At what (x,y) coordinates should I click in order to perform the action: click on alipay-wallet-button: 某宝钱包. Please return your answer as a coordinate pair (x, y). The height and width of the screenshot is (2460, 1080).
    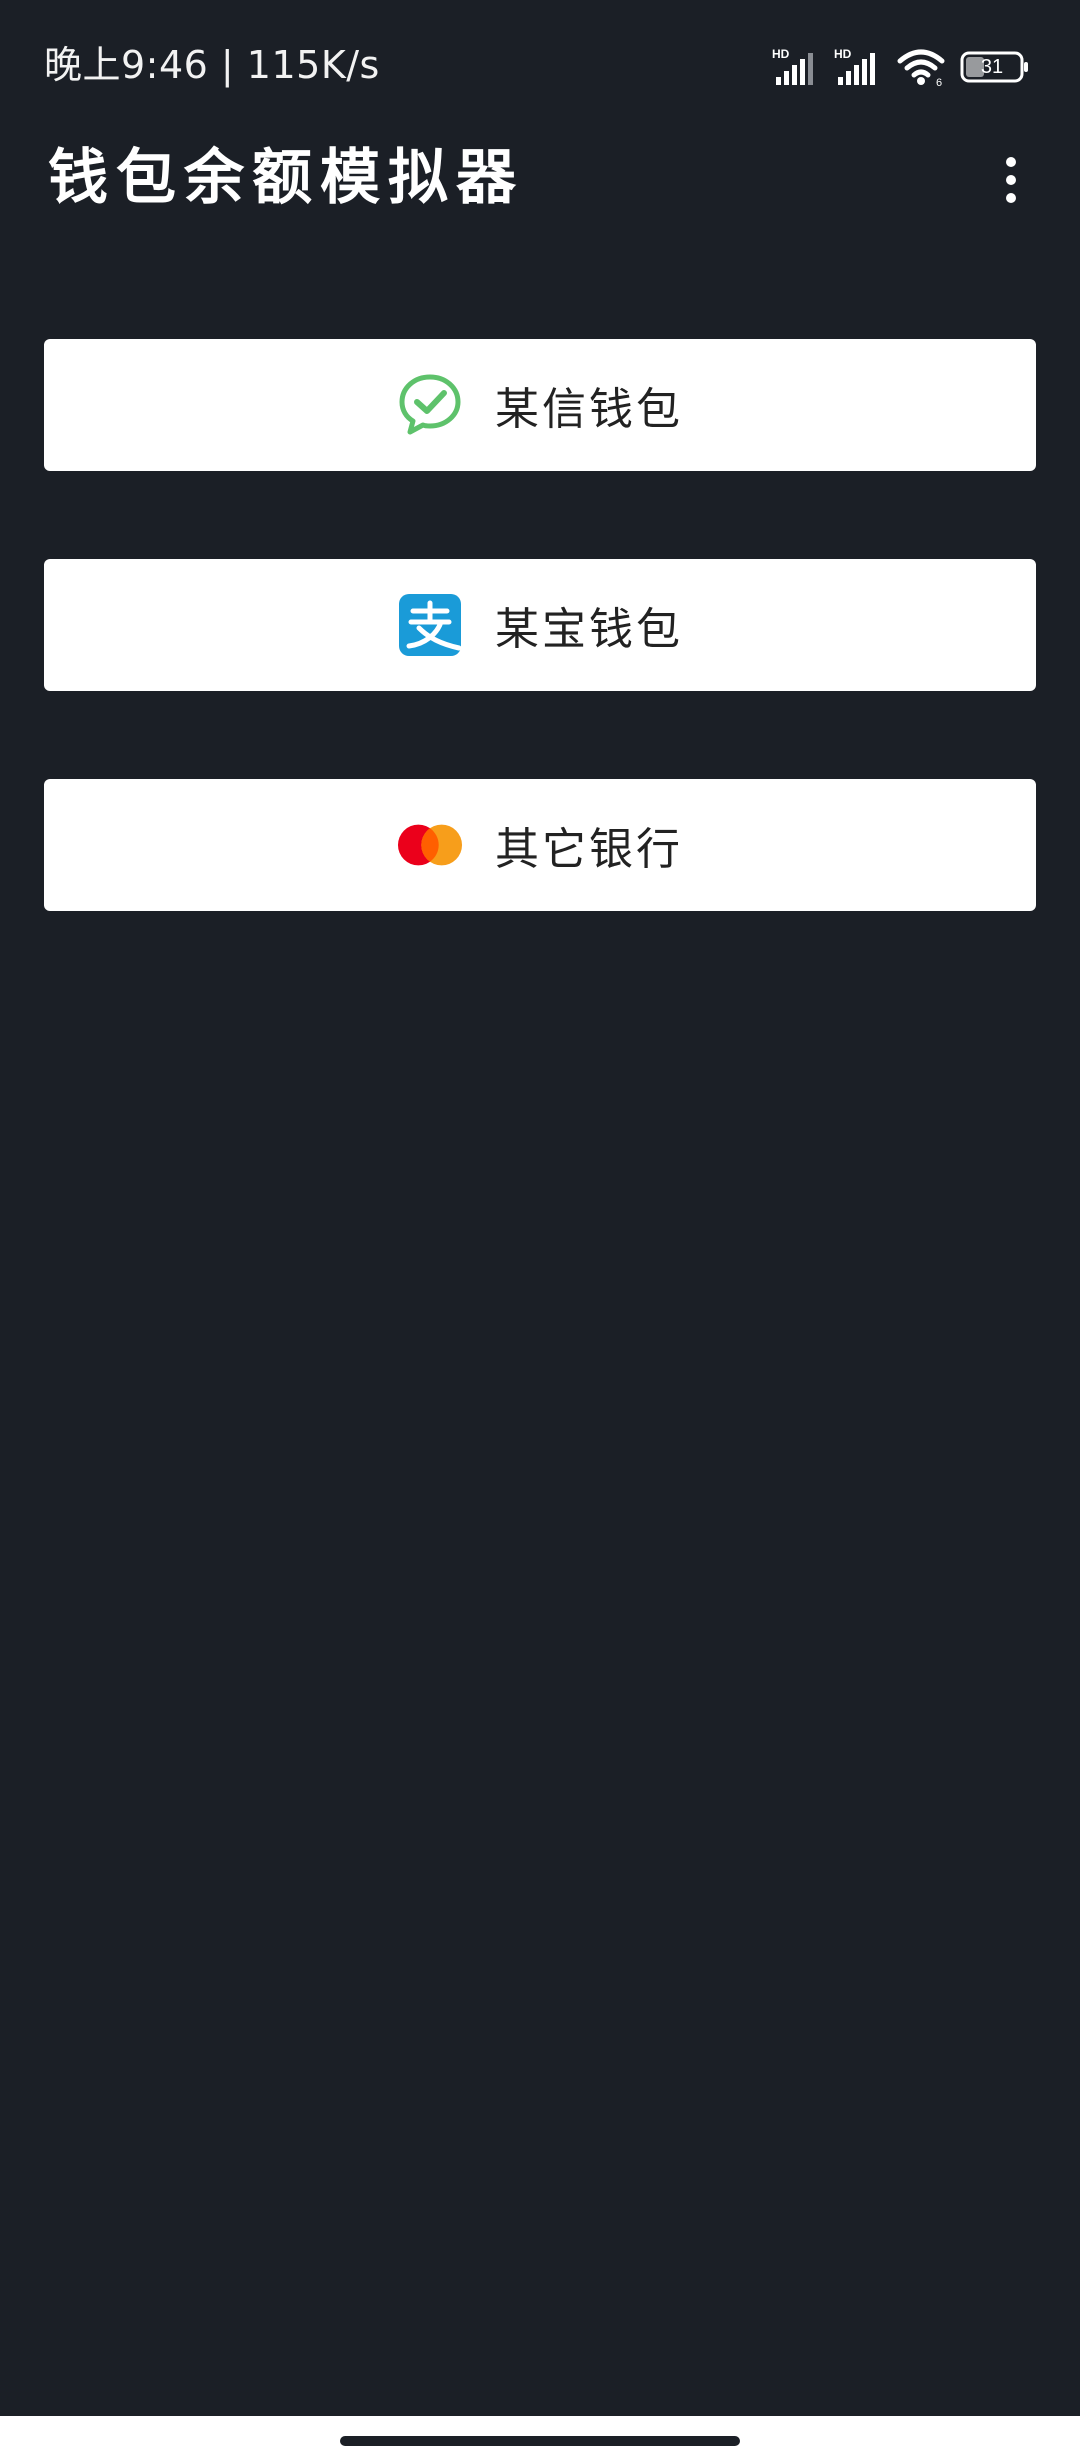
    Looking at the image, I should click on (540, 625).